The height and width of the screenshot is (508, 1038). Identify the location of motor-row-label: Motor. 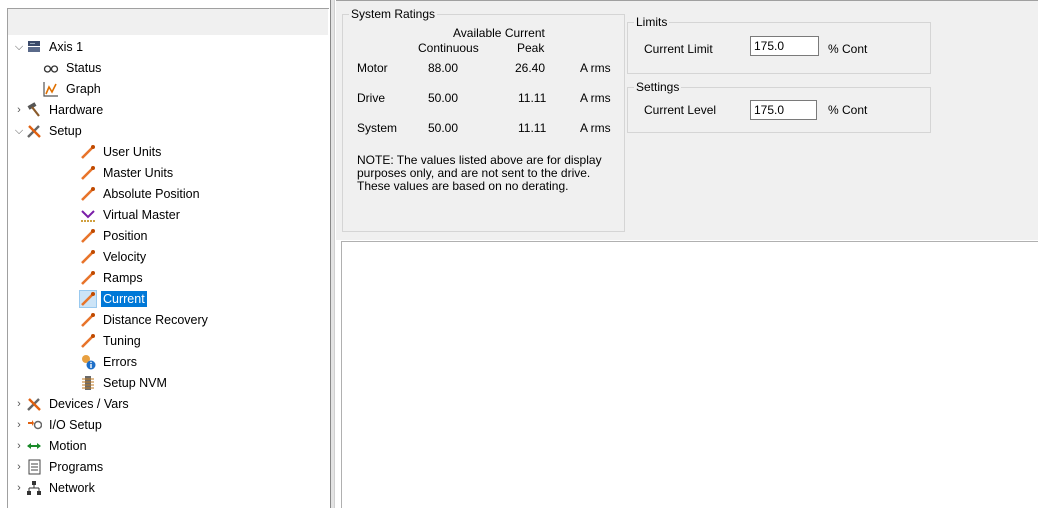
(372, 68).